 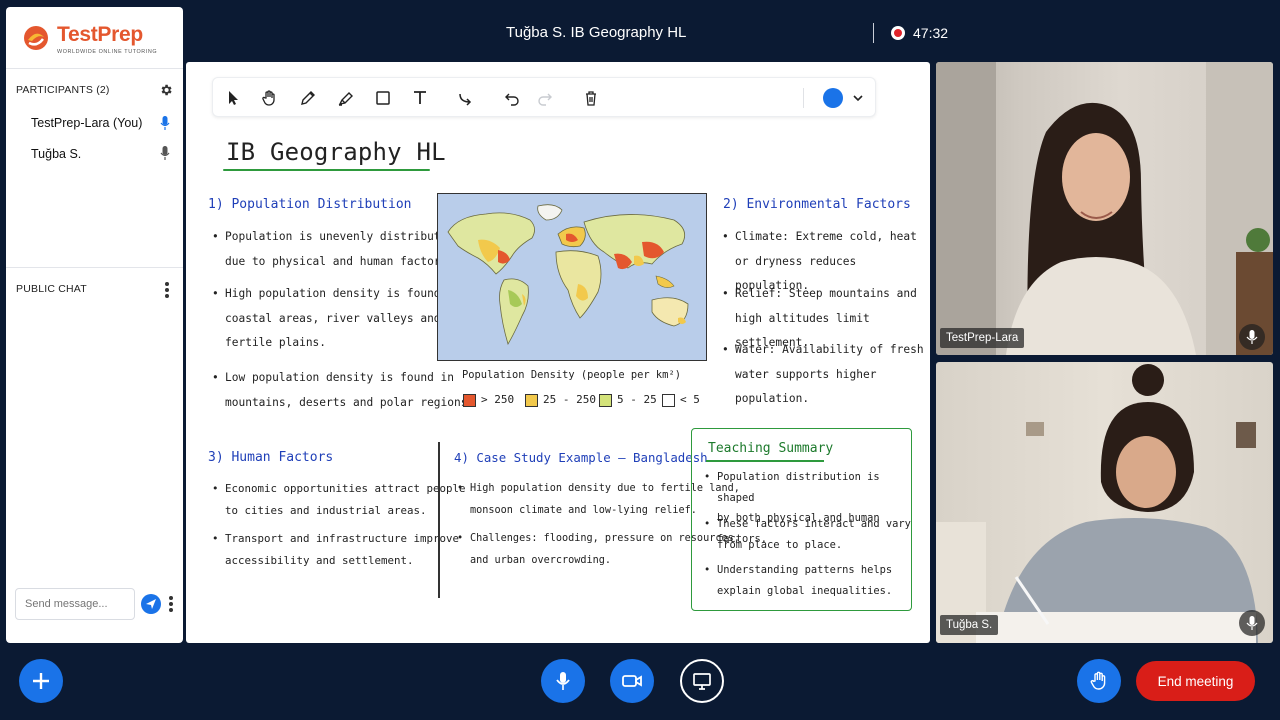 What do you see at coordinates (931, 33) in the screenshot?
I see `recording-timer: 47:32` at bounding box center [931, 33].